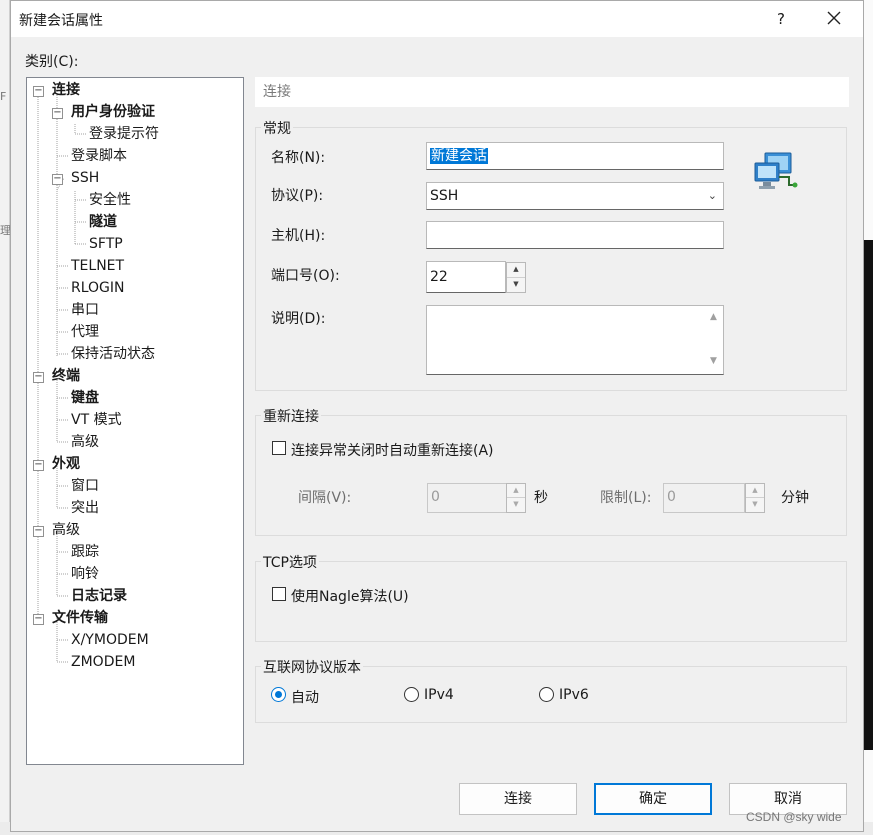  I want to click on collapse-ssh-toggle: −, so click(57, 179).